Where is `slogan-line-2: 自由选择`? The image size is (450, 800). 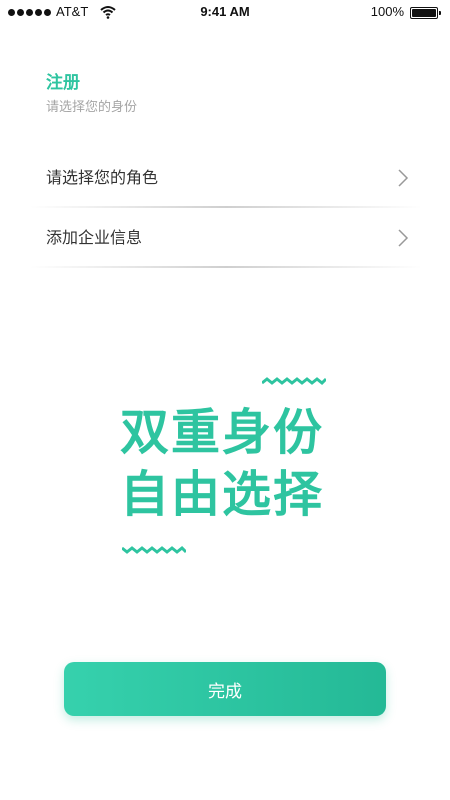
slogan-line-2: 自由选择 is located at coordinates (222, 494).